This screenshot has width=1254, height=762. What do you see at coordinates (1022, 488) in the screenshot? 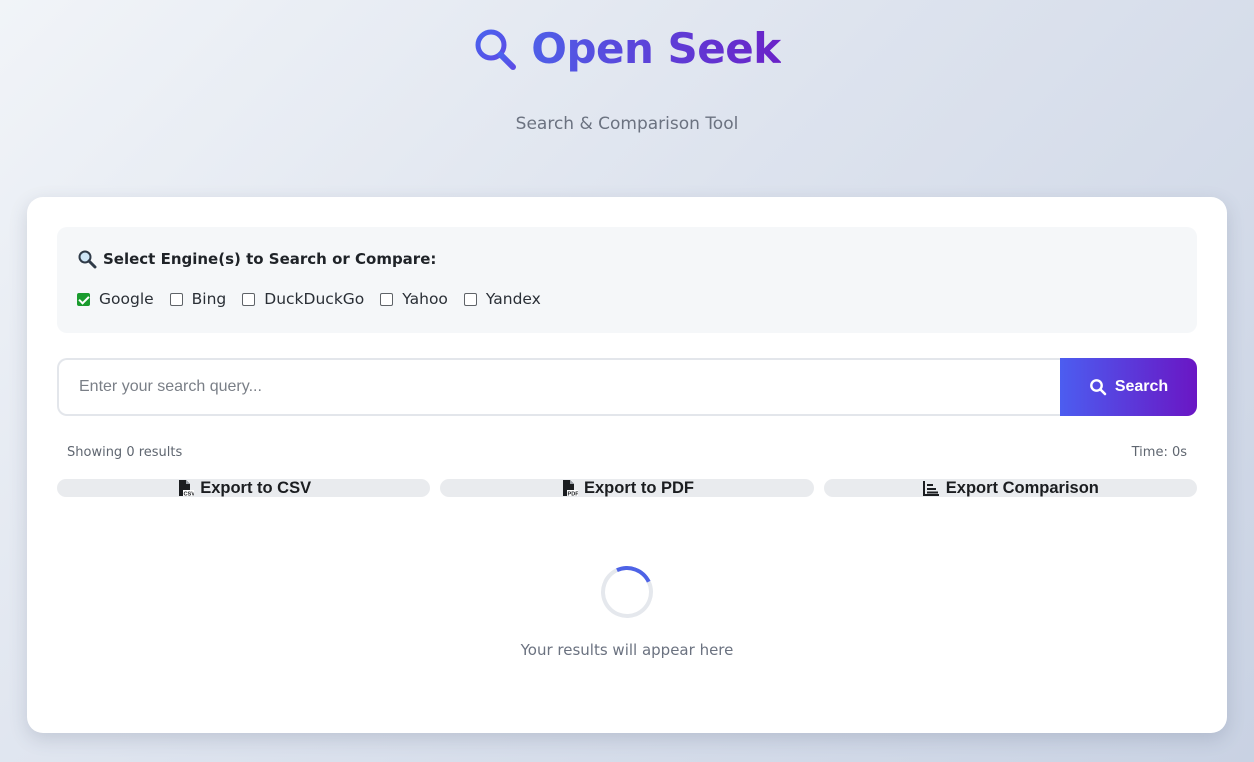
I see `export-comparison-label: Export Comparison` at bounding box center [1022, 488].